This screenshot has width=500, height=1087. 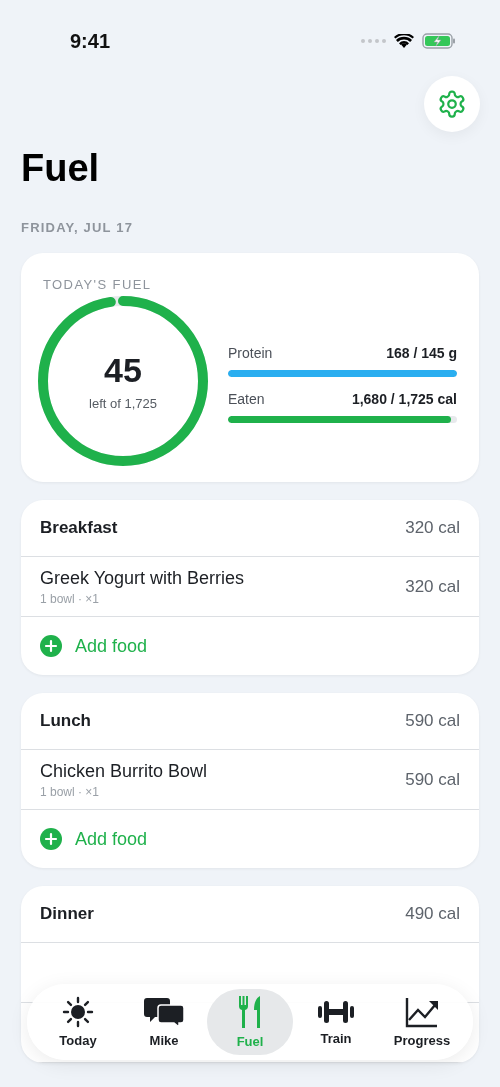 What do you see at coordinates (65, 721) in the screenshot?
I see `meal-name: Lunch` at bounding box center [65, 721].